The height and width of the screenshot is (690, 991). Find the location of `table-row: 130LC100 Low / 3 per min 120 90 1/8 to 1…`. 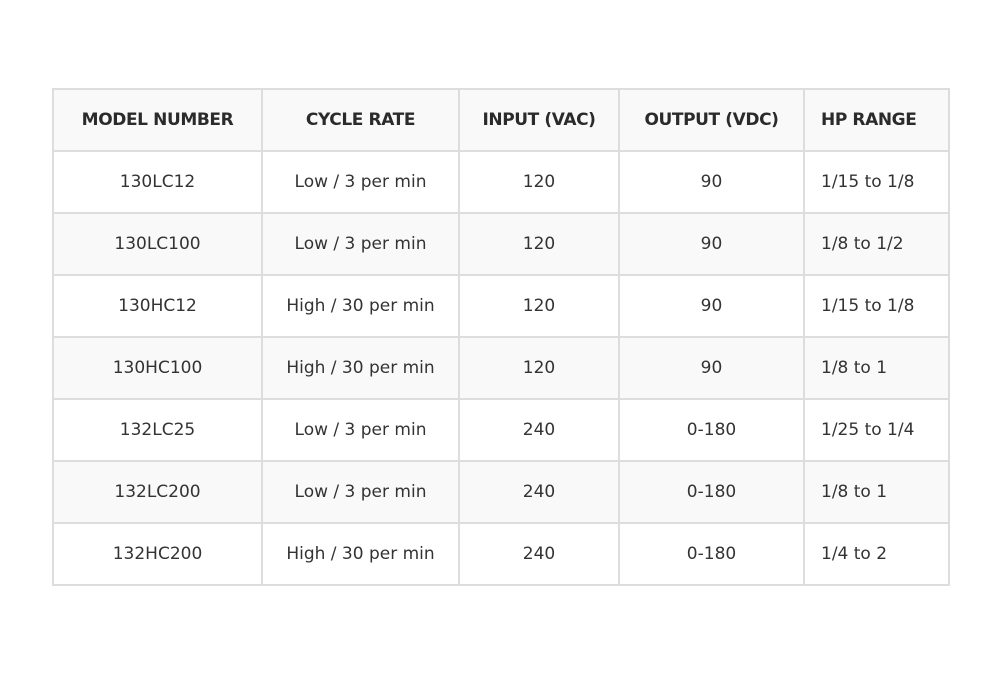

table-row: 130LC100 Low / 3 per min 120 90 1/8 to 1… is located at coordinates (501, 244).